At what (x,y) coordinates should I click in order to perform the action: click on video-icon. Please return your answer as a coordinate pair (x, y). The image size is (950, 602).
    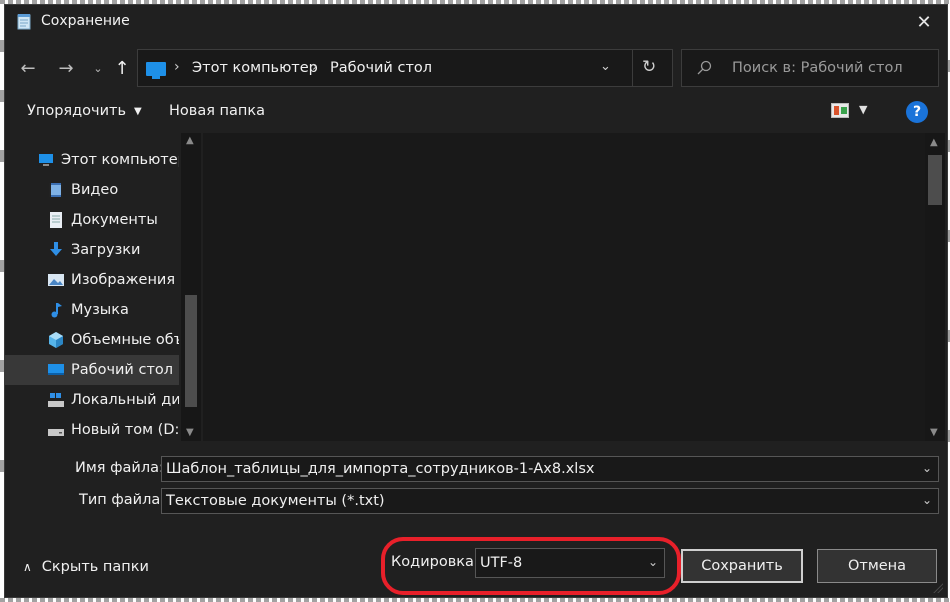
    Looking at the image, I should click on (56, 190).